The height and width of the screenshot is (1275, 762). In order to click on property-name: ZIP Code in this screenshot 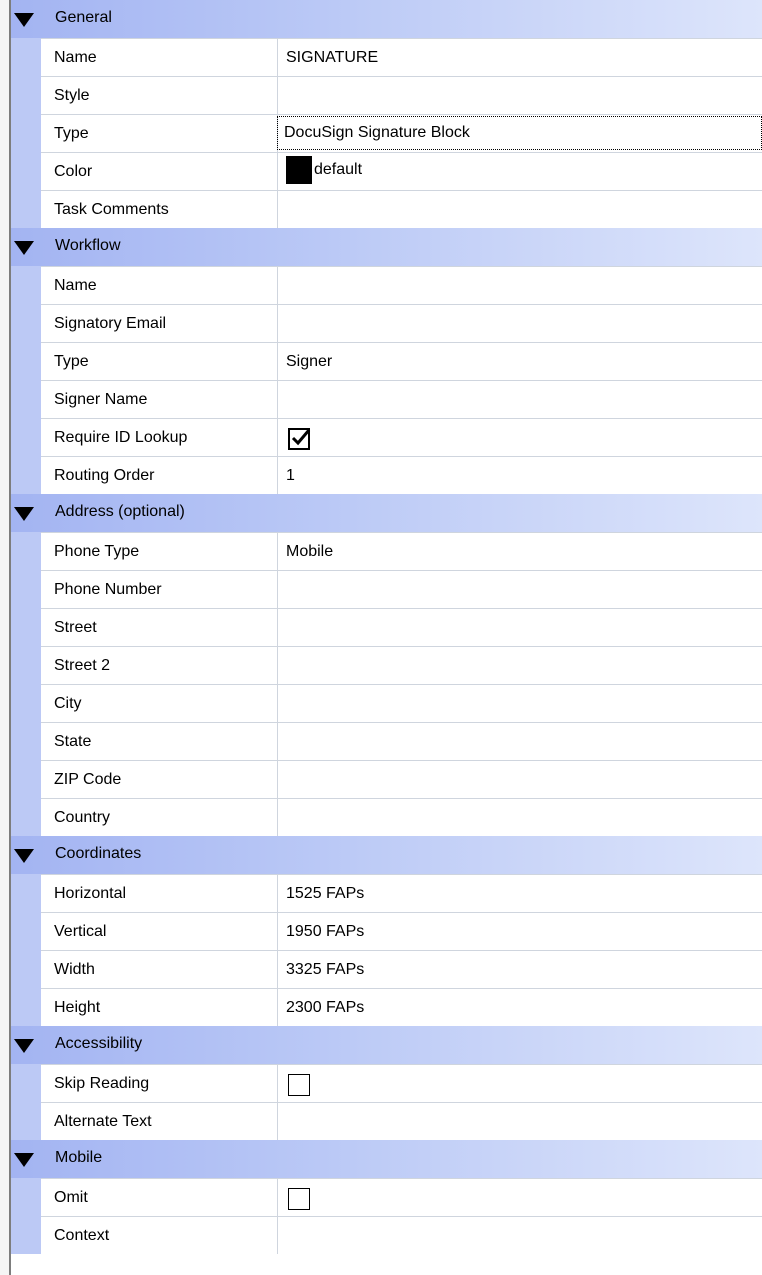, I will do `click(159, 779)`.